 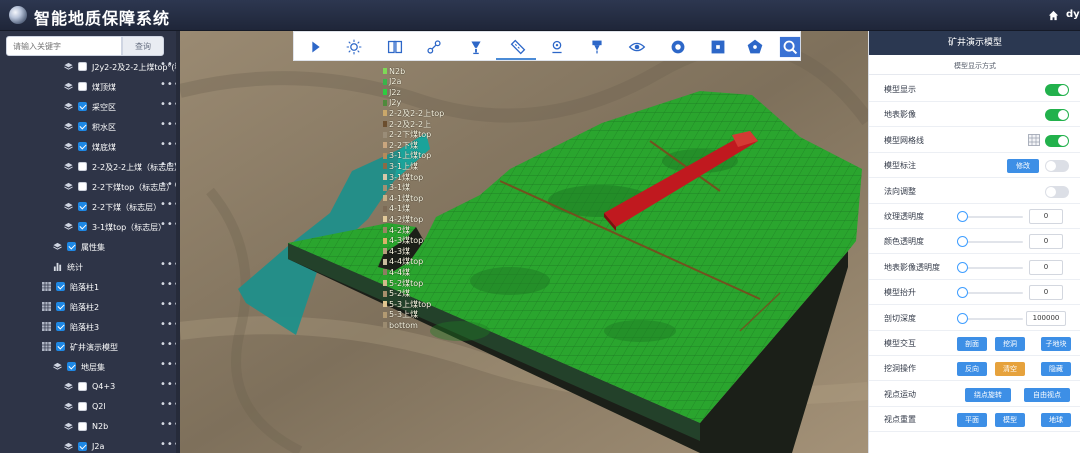 I want to click on lamp-icon, so click(x=476, y=48).